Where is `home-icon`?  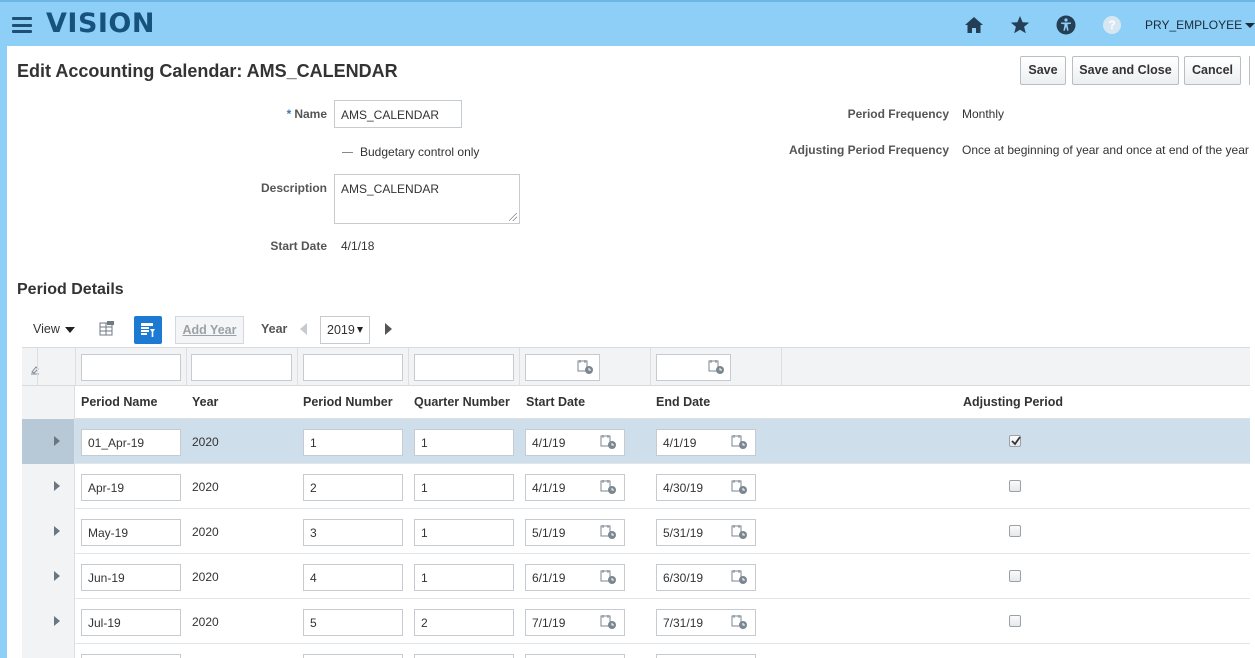
home-icon is located at coordinates (974, 25).